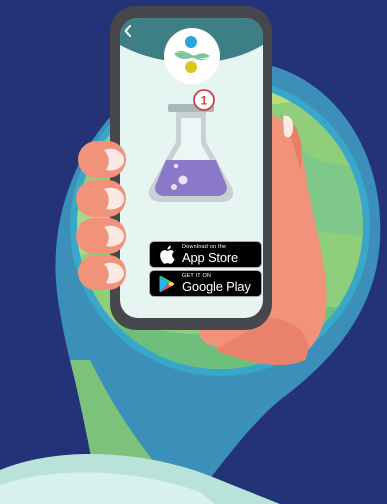 The width and height of the screenshot is (387, 504). I want to click on google-play-badge: GET IT ON Google Play, so click(205, 283).